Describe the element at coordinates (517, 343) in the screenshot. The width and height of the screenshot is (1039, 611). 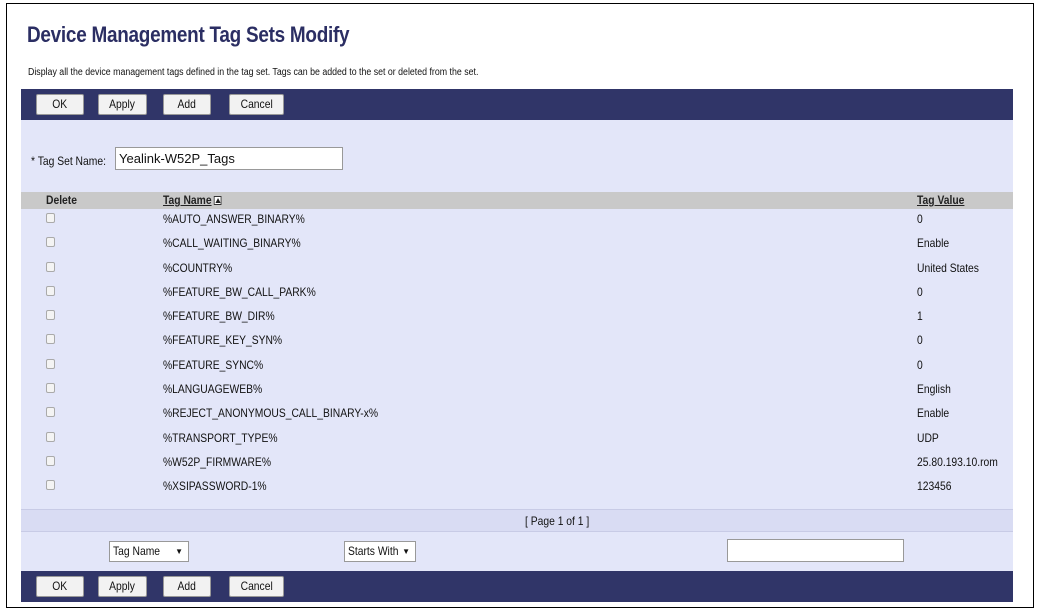
I see `table-row: %FEATURE_KEY_SYN% 0` at that location.